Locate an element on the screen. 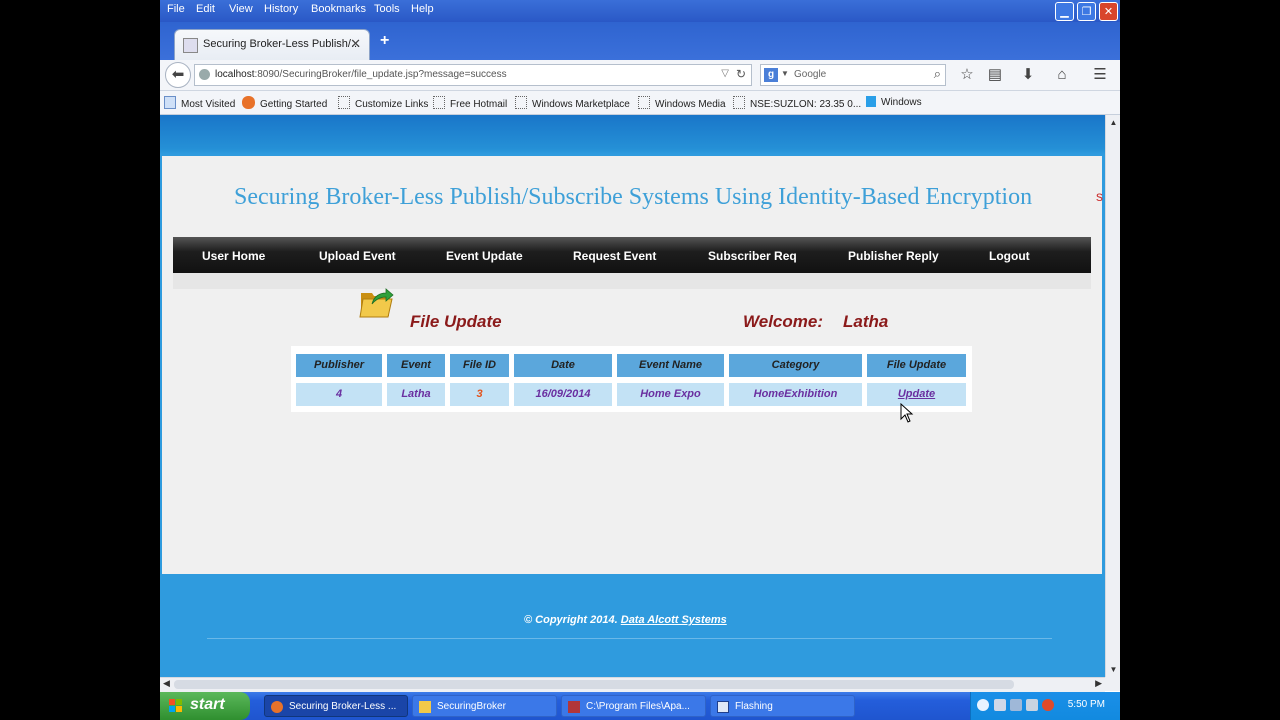  menu-view: View is located at coordinates (241, 9).